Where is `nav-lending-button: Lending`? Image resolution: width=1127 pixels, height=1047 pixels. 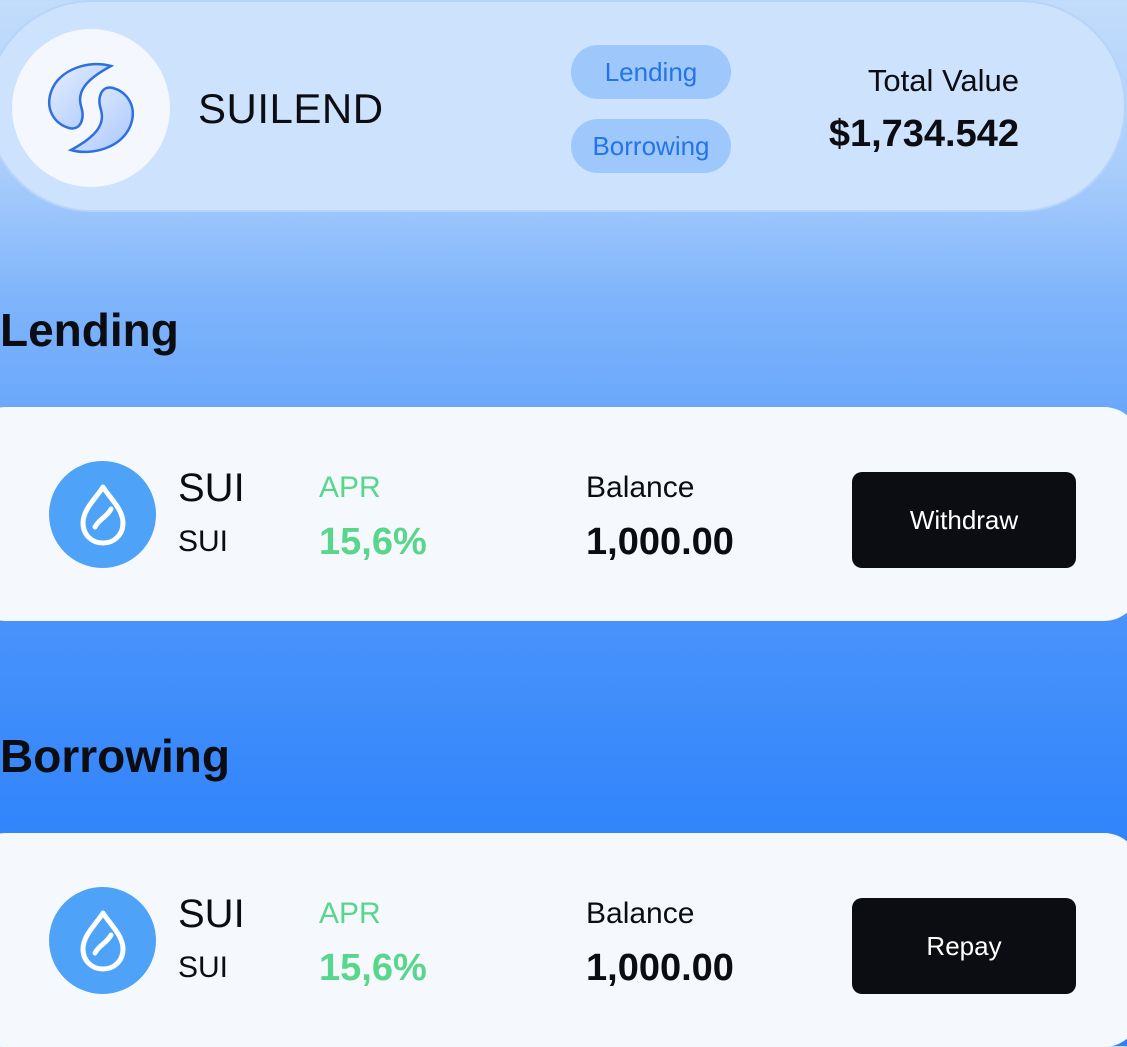 nav-lending-button: Lending is located at coordinates (651, 72).